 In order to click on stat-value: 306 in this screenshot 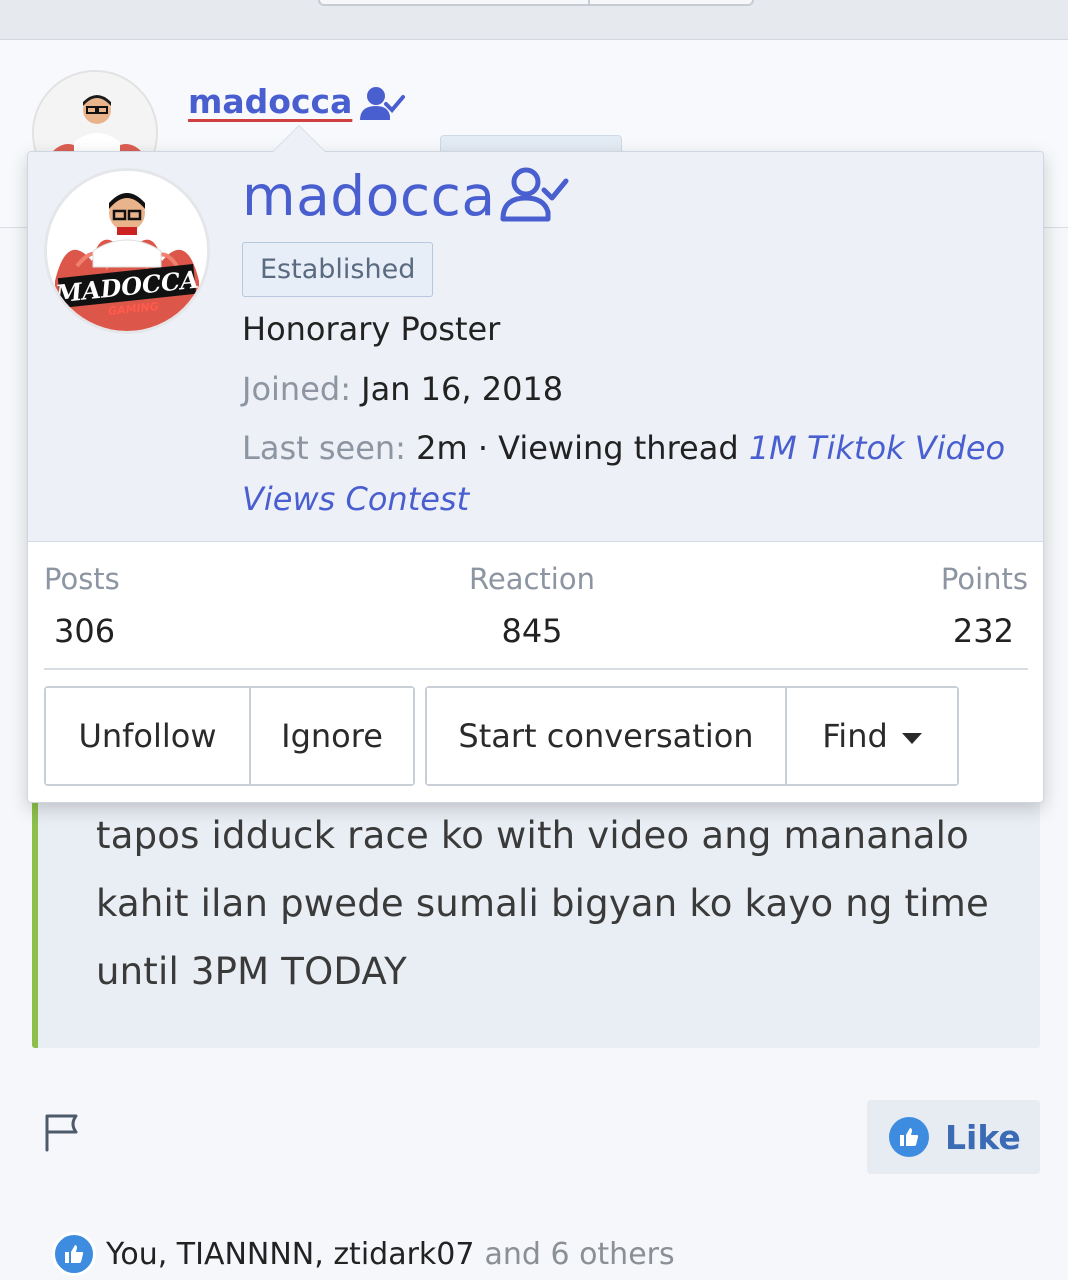, I will do `click(85, 631)`.